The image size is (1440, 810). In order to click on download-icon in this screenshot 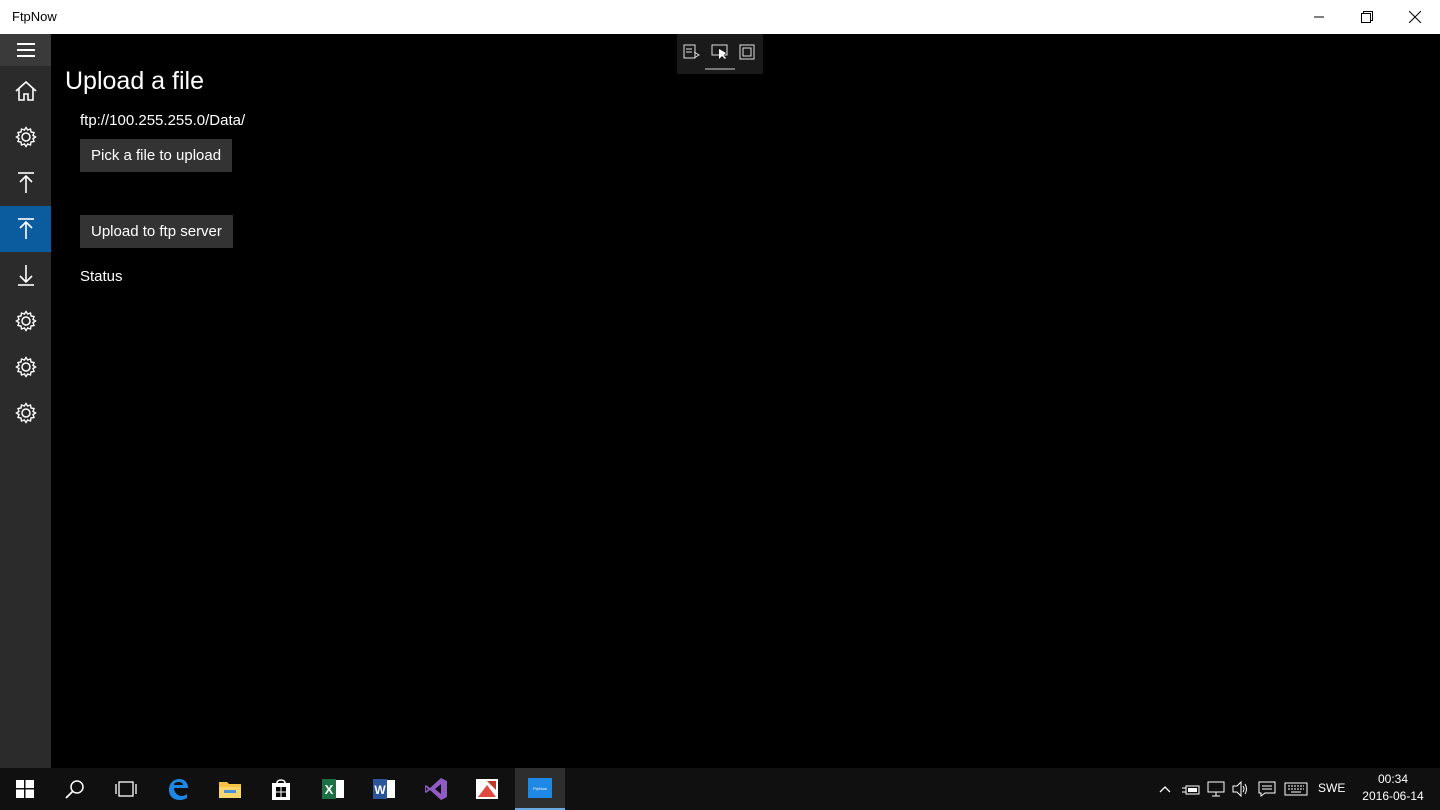, I will do `click(25, 275)`.